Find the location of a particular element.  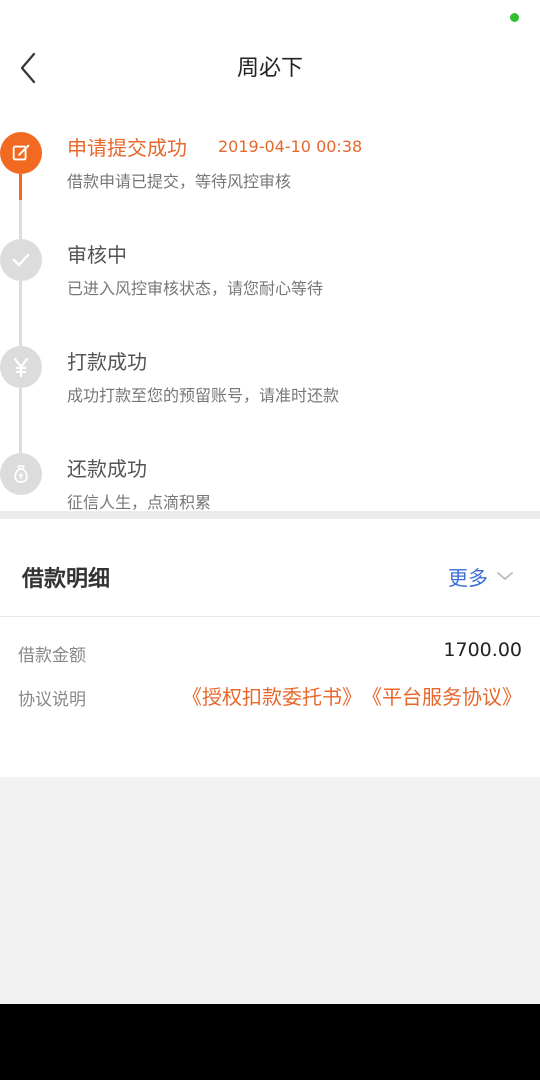

row-label: 借款金额 is located at coordinates (52, 656).